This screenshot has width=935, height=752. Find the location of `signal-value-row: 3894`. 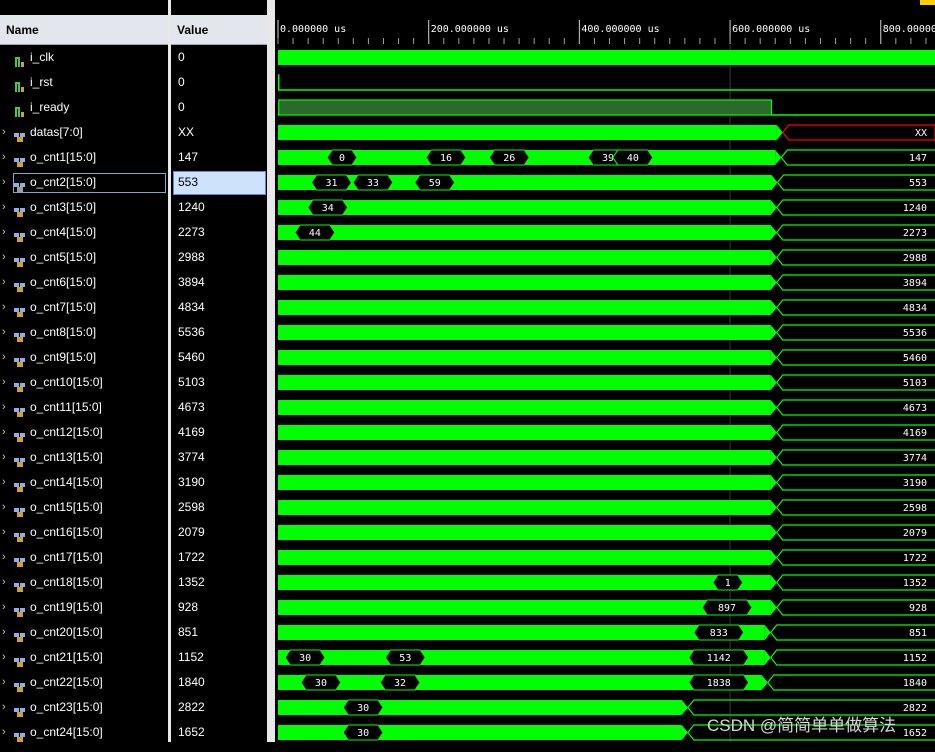

signal-value-row: 3894 is located at coordinates (219, 282).